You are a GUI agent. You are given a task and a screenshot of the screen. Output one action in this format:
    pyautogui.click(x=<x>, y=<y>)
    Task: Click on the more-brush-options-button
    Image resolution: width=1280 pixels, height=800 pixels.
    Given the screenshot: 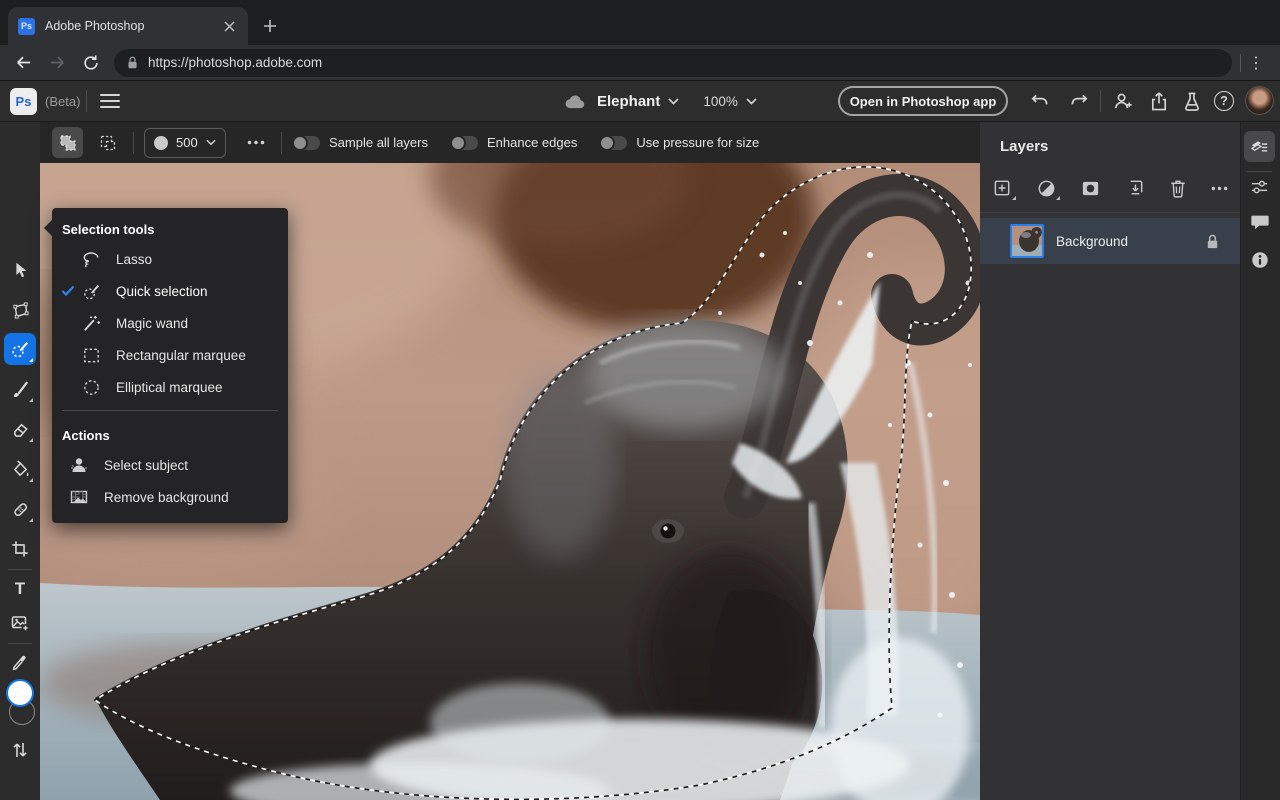 What is the action you would take?
    pyautogui.click(x=255, y=142)
    